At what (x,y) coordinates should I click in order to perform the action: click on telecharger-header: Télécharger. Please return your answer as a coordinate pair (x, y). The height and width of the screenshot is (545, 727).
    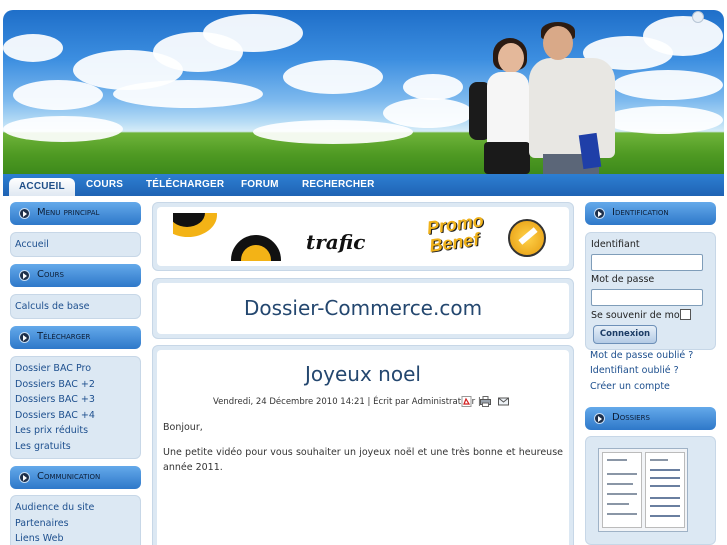
    Looking at the image, I should click on (75, 337).